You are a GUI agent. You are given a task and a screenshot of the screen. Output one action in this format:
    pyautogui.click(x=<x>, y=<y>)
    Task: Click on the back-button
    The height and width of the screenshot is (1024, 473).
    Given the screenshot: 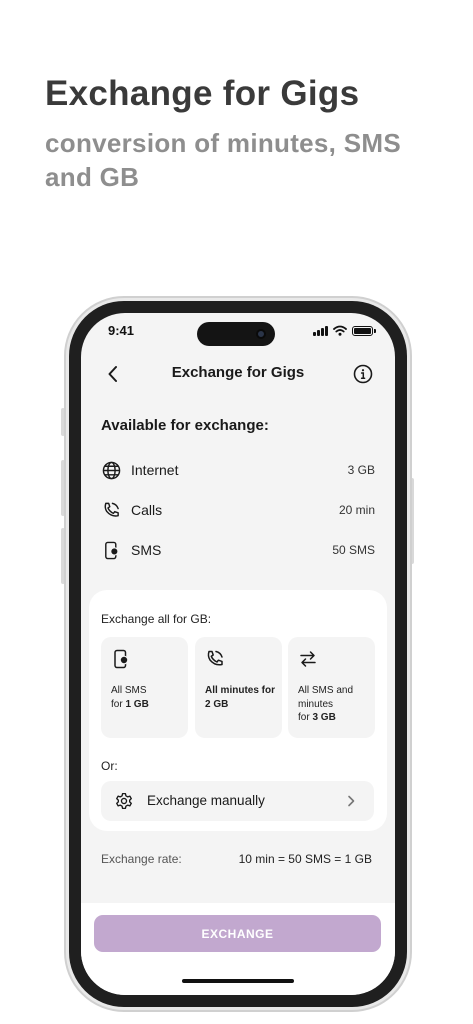 What is the action you would take?
    pyautogui.click(x=113, y=374)
    